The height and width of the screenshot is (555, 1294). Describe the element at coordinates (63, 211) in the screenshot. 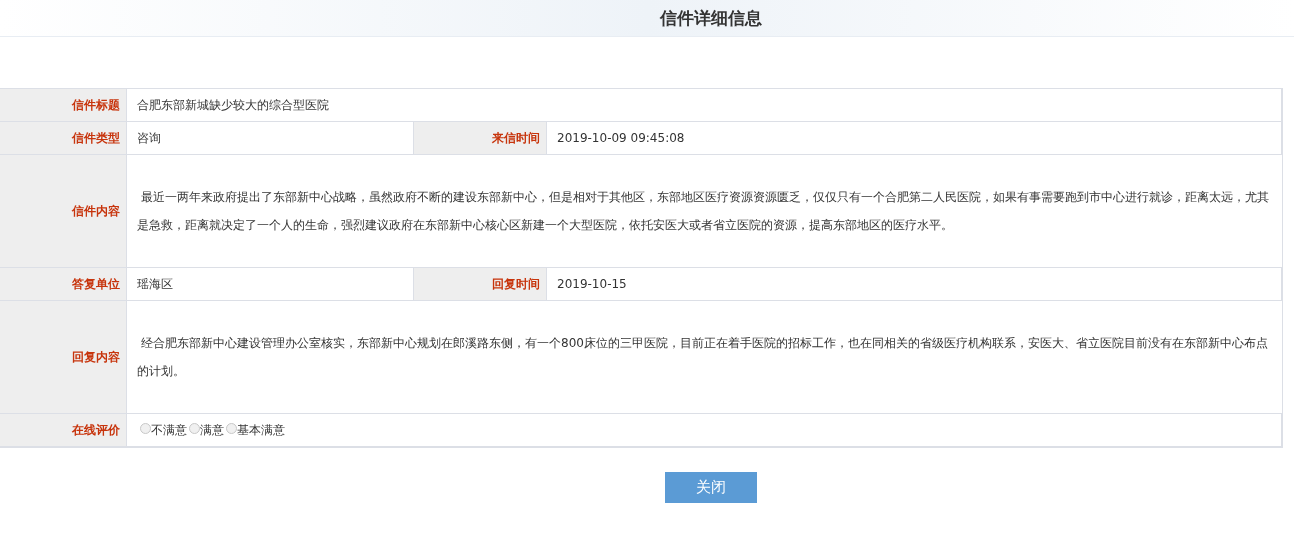

I see `field-label: 信件内容` at that location.